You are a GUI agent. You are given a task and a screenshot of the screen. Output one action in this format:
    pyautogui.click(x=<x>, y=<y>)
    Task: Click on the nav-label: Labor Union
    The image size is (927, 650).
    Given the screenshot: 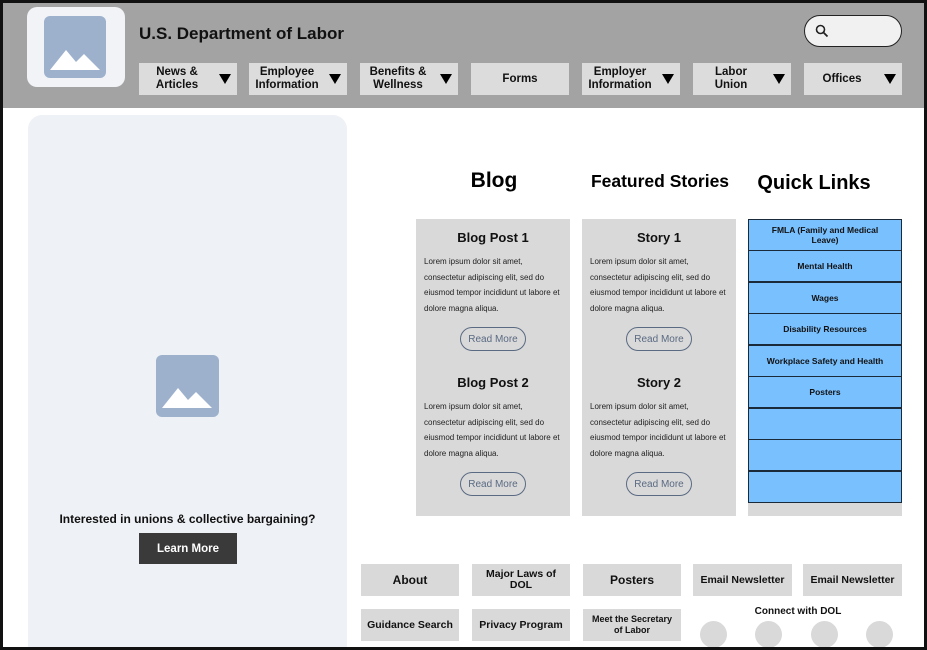 What is the action you would take?
    pyautogui.click(x=731, y=78)
    